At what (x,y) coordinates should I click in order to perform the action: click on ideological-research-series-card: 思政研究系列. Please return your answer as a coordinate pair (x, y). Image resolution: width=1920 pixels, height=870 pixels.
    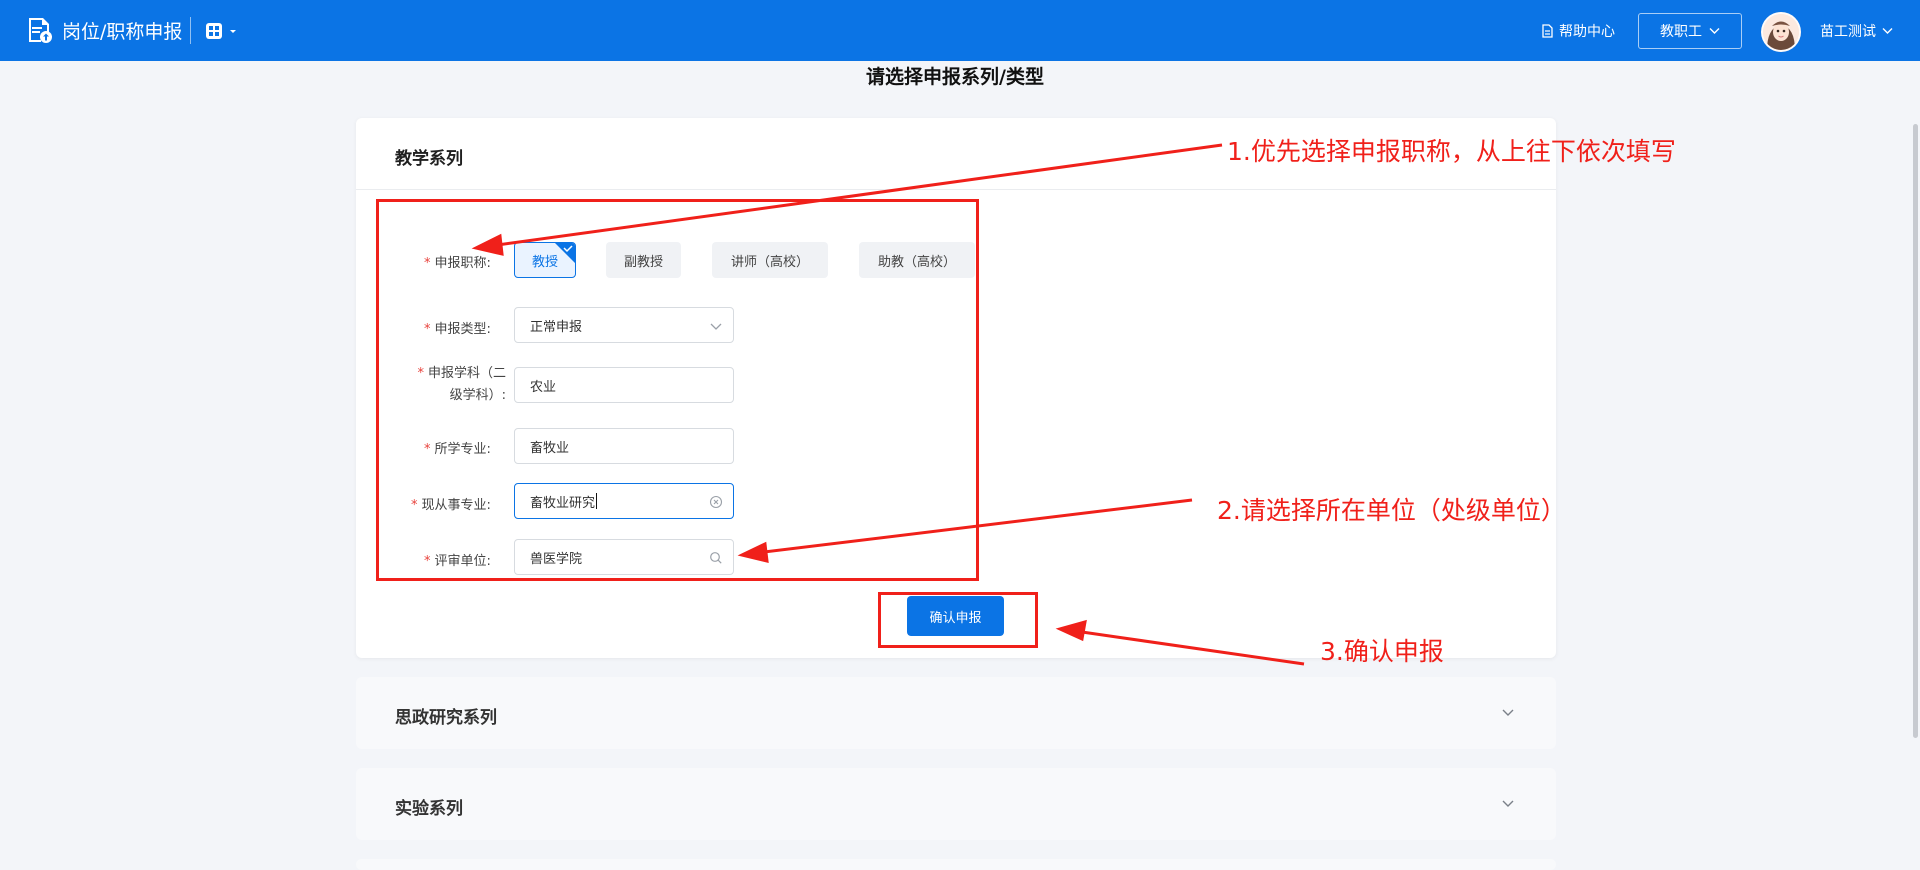
    Looking at the image, I should click on (956, 713).